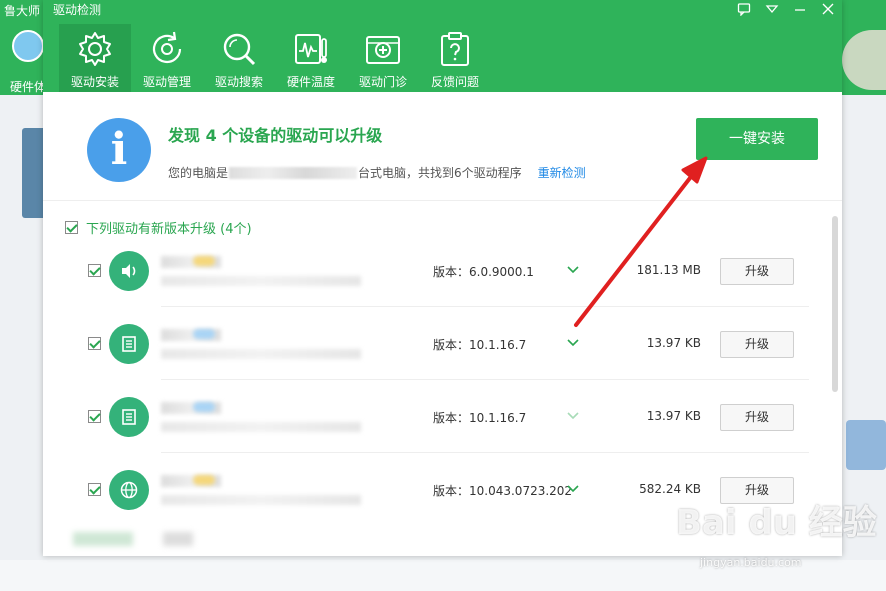 The height and width of the screenshot is (591, 886). What do you see at coordinates (483, 272) in the screenshot?
I see `driver-version: 版本：6.0.9000.1` at bounding box center [483, 272].